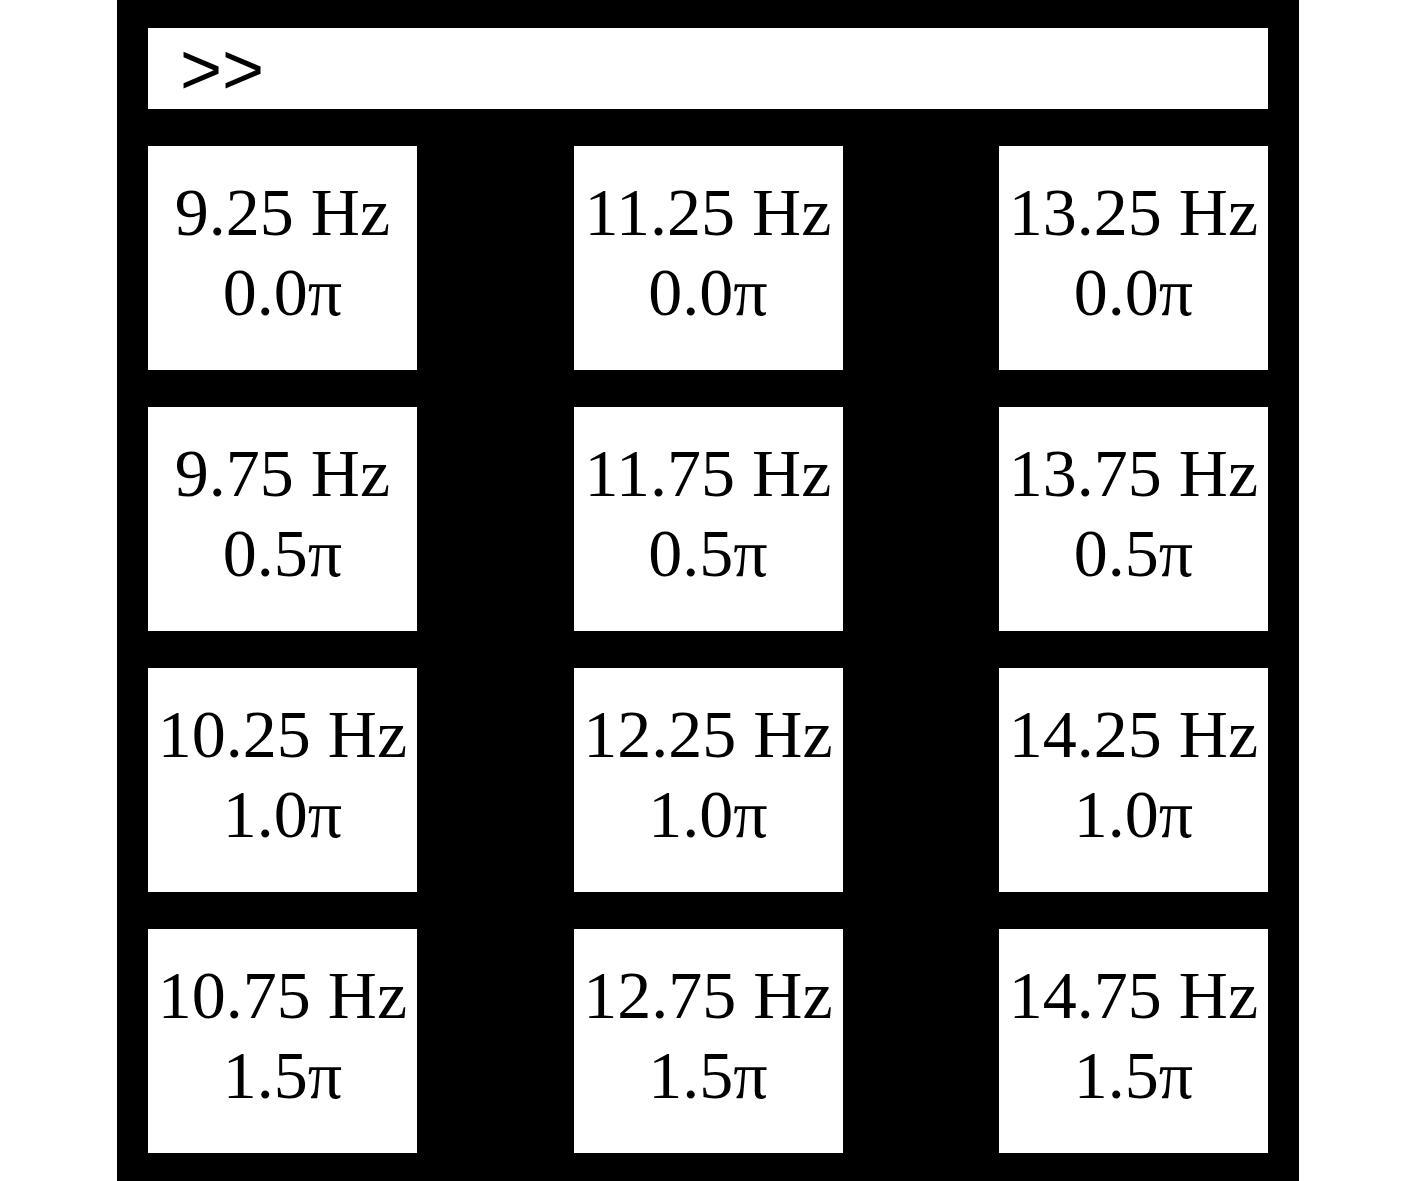  I want to click on frequency-label: 14.25 Hz, so click(1133, 734).